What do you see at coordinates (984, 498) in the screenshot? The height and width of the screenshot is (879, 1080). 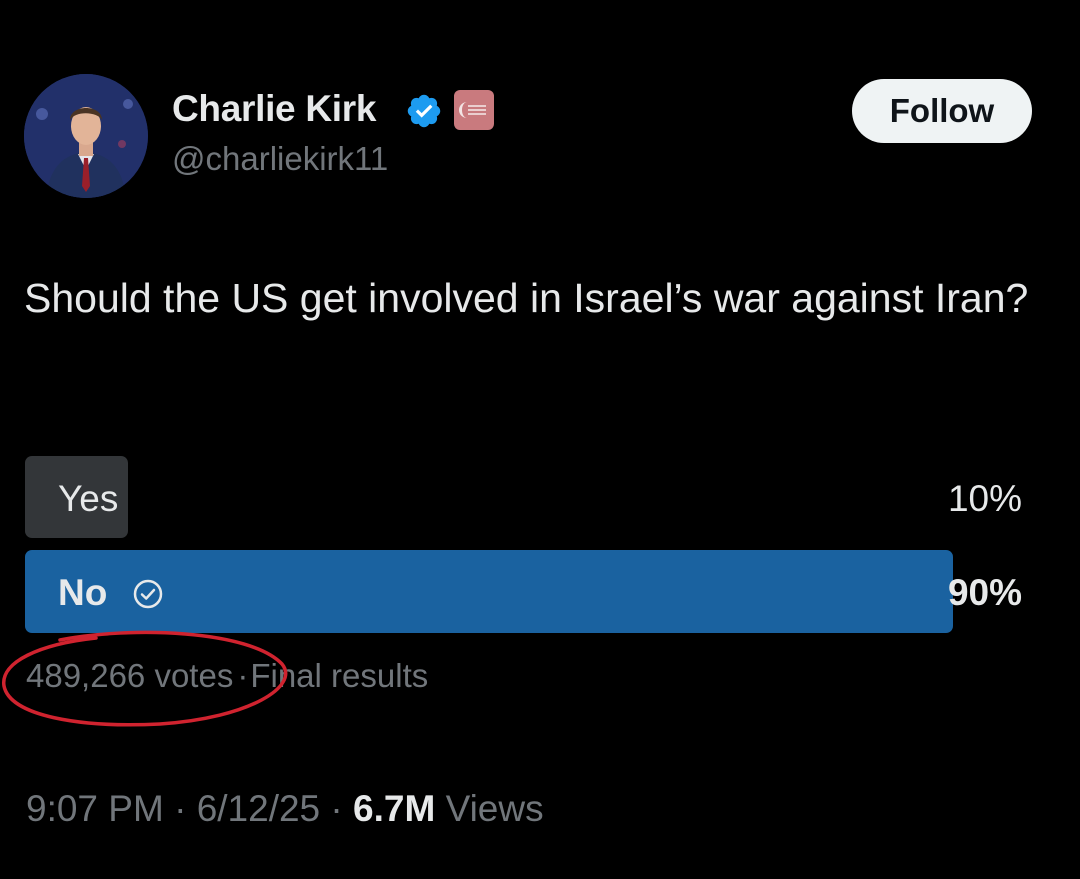 I see `poll-percent-yes: 10%` at bounding box center [984, 498].